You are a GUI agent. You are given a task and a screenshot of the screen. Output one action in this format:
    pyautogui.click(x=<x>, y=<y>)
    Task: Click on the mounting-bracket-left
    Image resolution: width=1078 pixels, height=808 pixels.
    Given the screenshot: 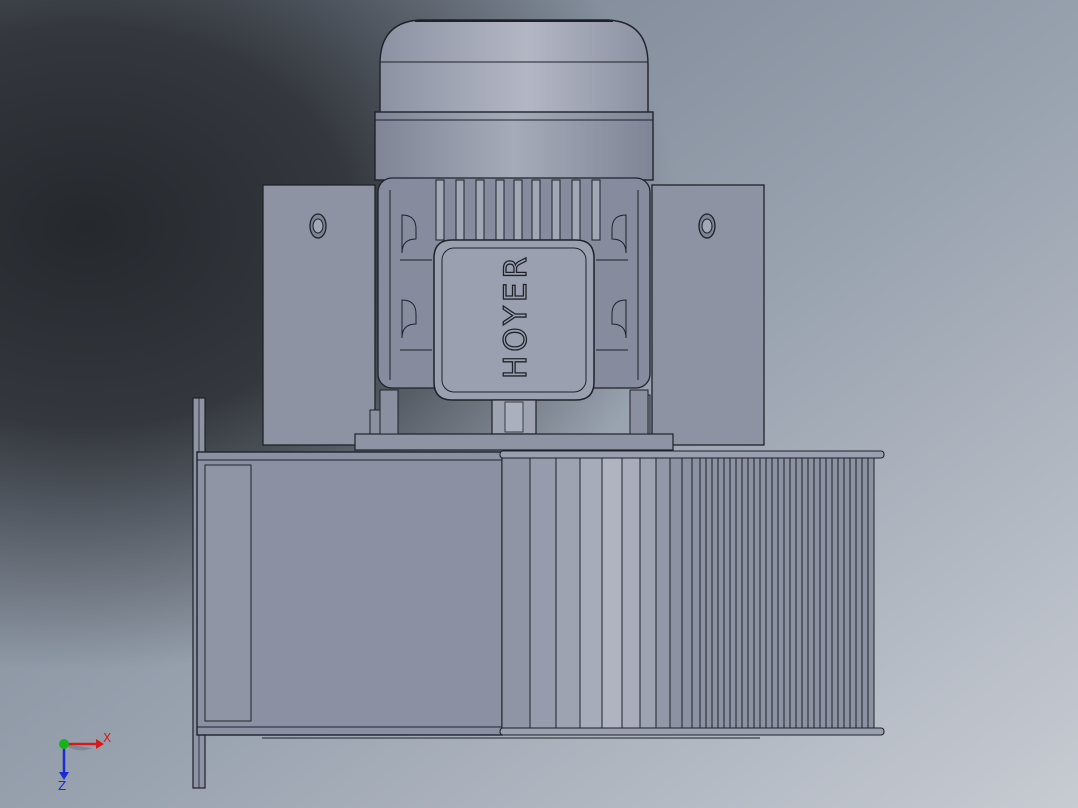 What is the action you would take?
    pyautogui.click(x=322, y=316)
    